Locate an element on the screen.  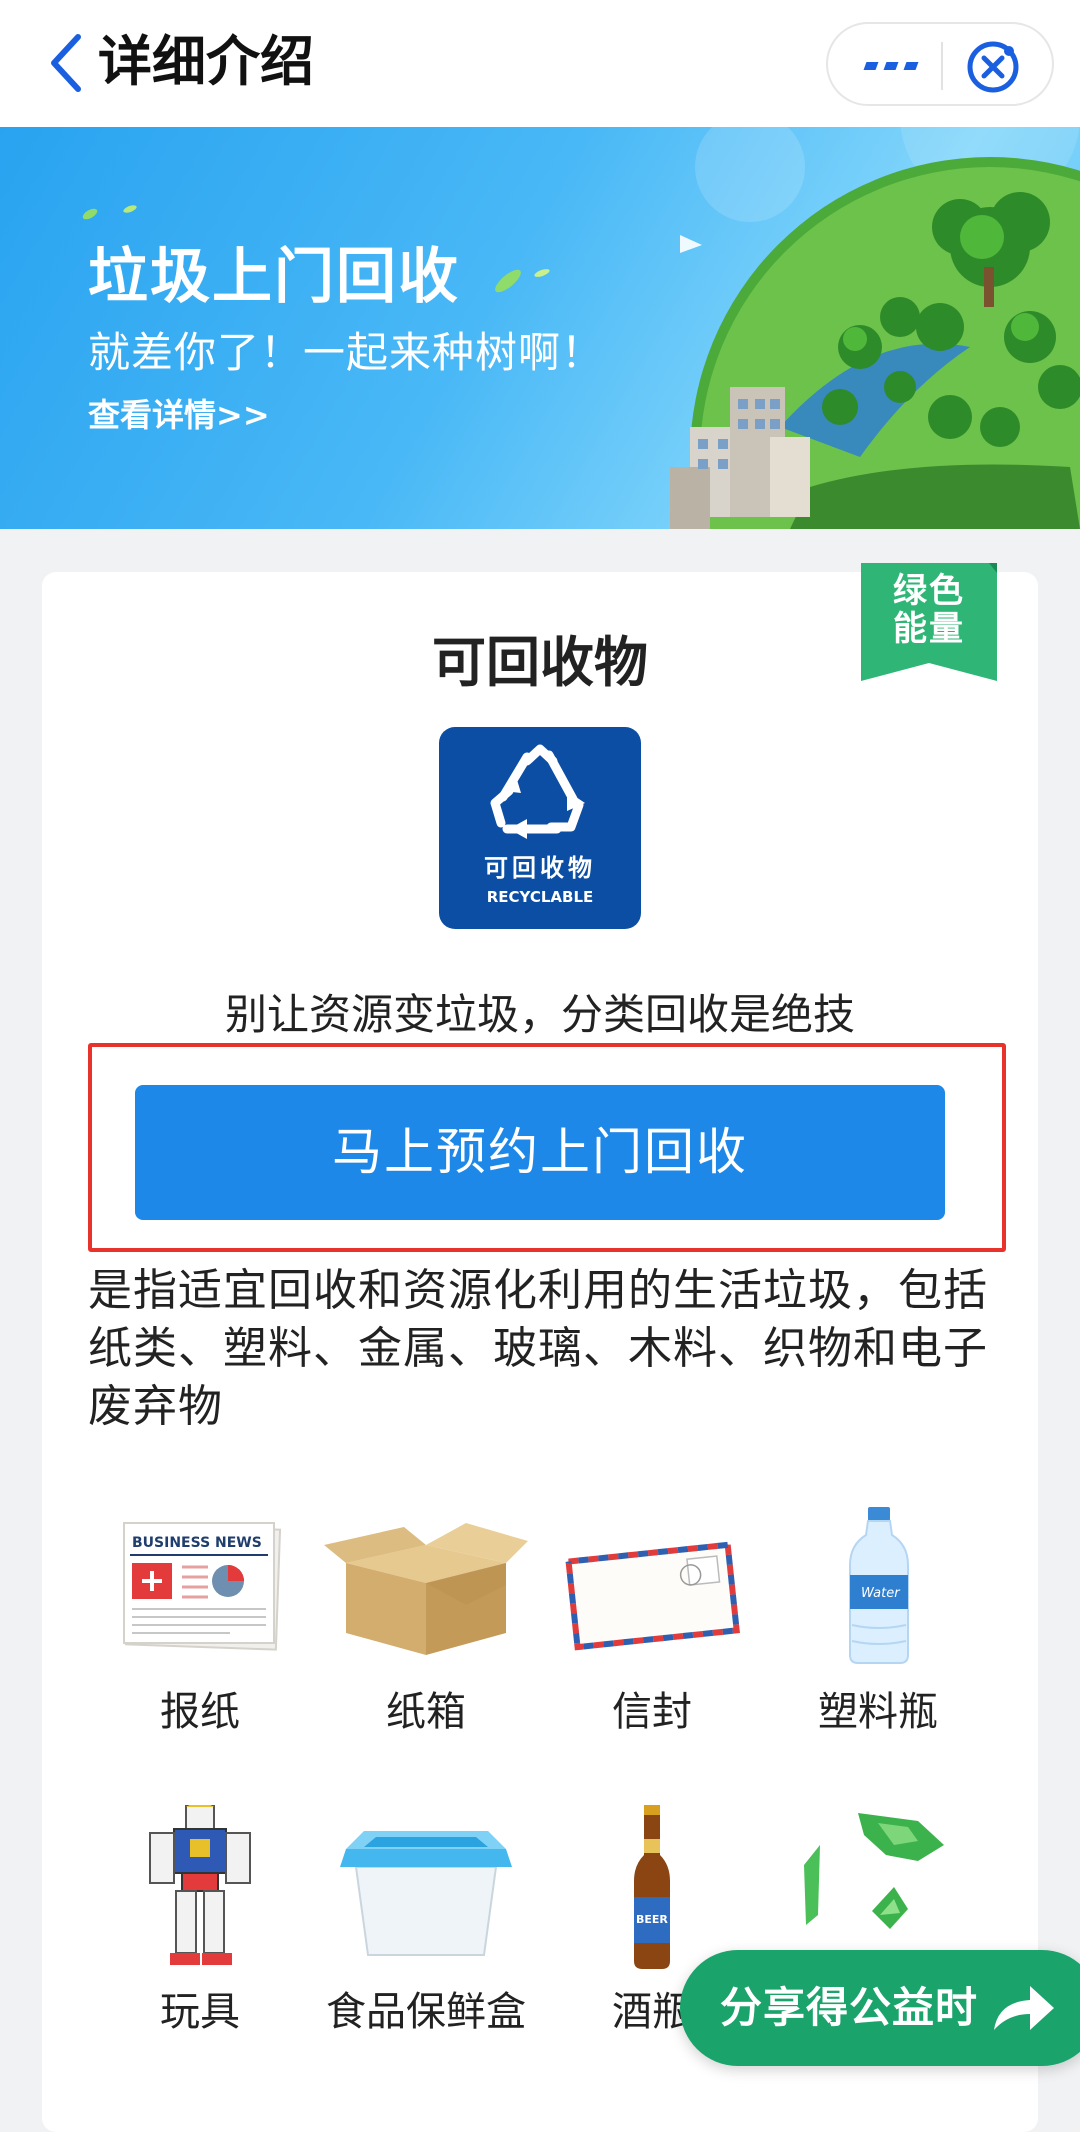
item-label: 食品保鲜盒 is located at coordinates (426, 2012).